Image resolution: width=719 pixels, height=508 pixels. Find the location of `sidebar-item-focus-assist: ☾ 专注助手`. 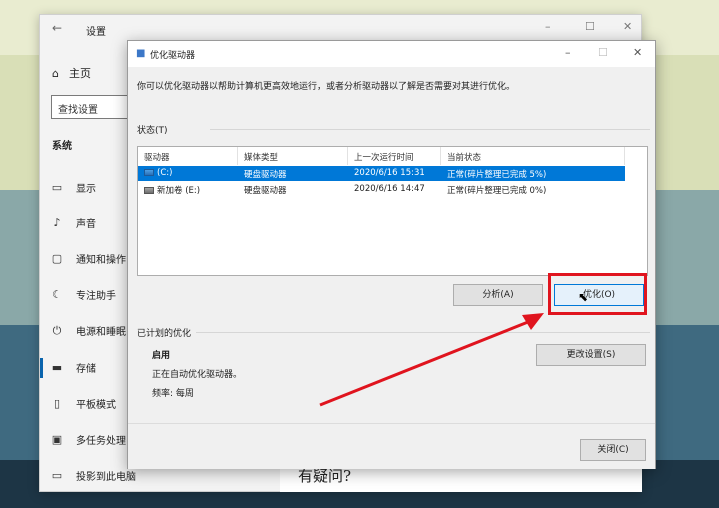

sidebar-item-focus-assist: ☾ 专注助手 is located at coordinates (83, 294).